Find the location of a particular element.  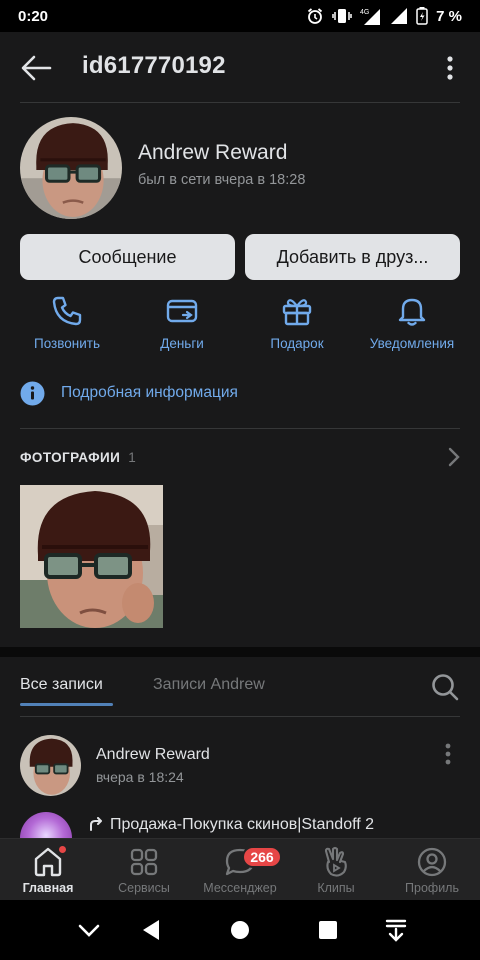

gift-icon is located at coordinates (297, 312).